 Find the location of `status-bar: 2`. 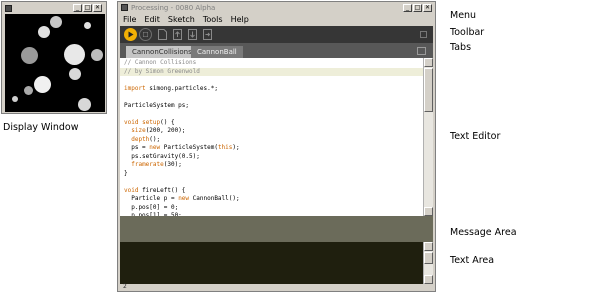

status-bar: 2 is located at coordinates (276, 287).